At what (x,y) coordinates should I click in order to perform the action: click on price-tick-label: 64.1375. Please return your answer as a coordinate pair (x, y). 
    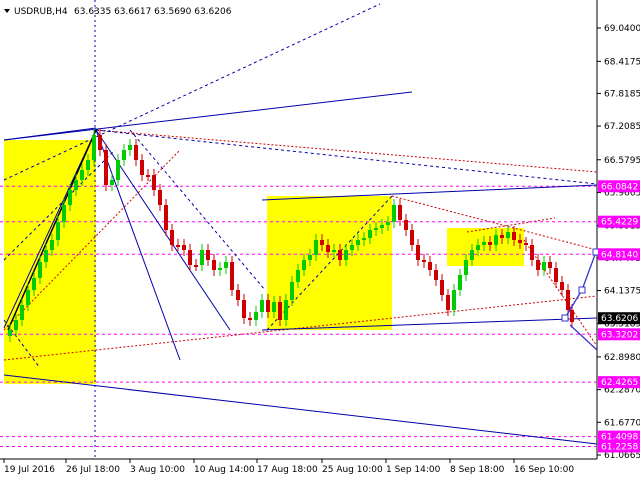
    Looking at the image, I should click on (622, 292).